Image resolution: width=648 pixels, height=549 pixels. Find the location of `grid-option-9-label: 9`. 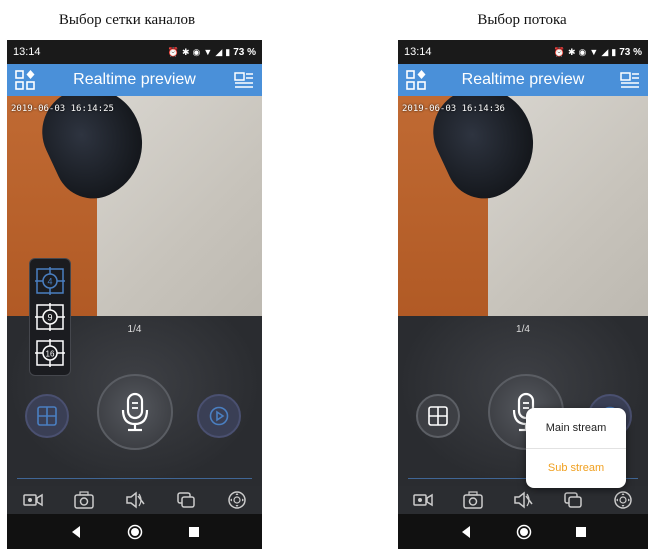

grid-option-9-label: 9 is located at coordinates (49, 318).